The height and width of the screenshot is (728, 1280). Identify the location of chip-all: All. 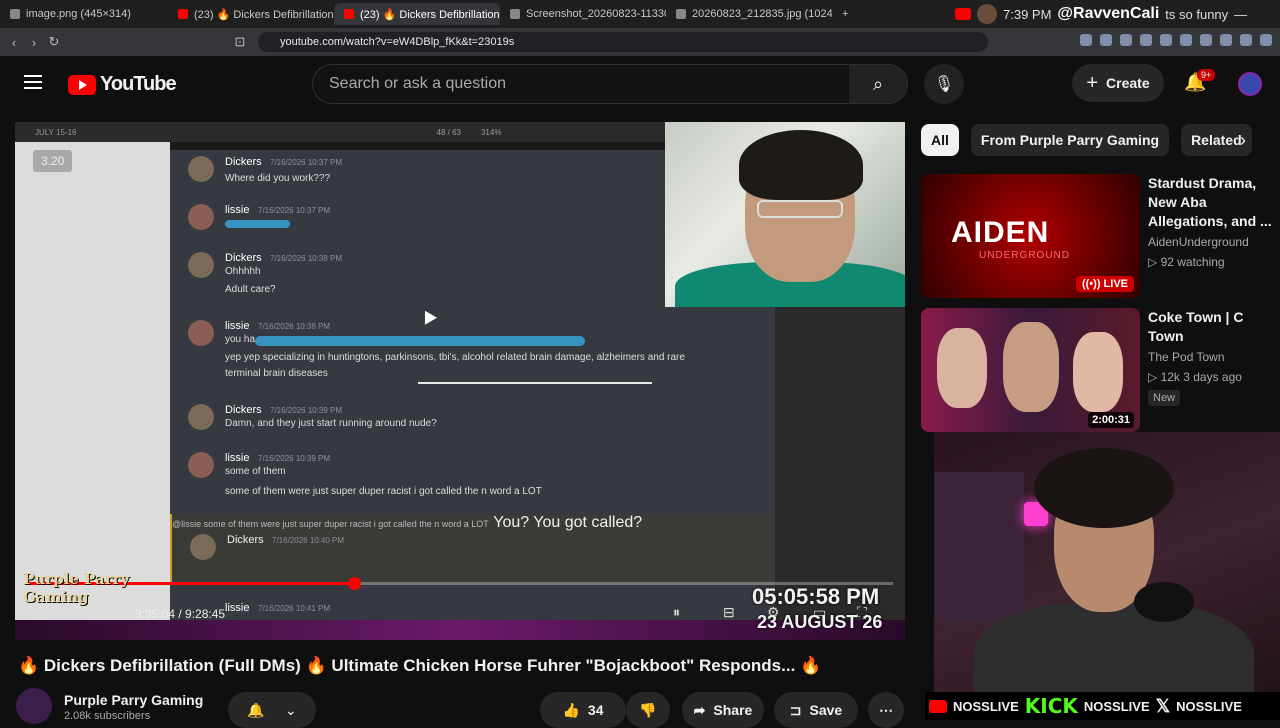
(940, 140).